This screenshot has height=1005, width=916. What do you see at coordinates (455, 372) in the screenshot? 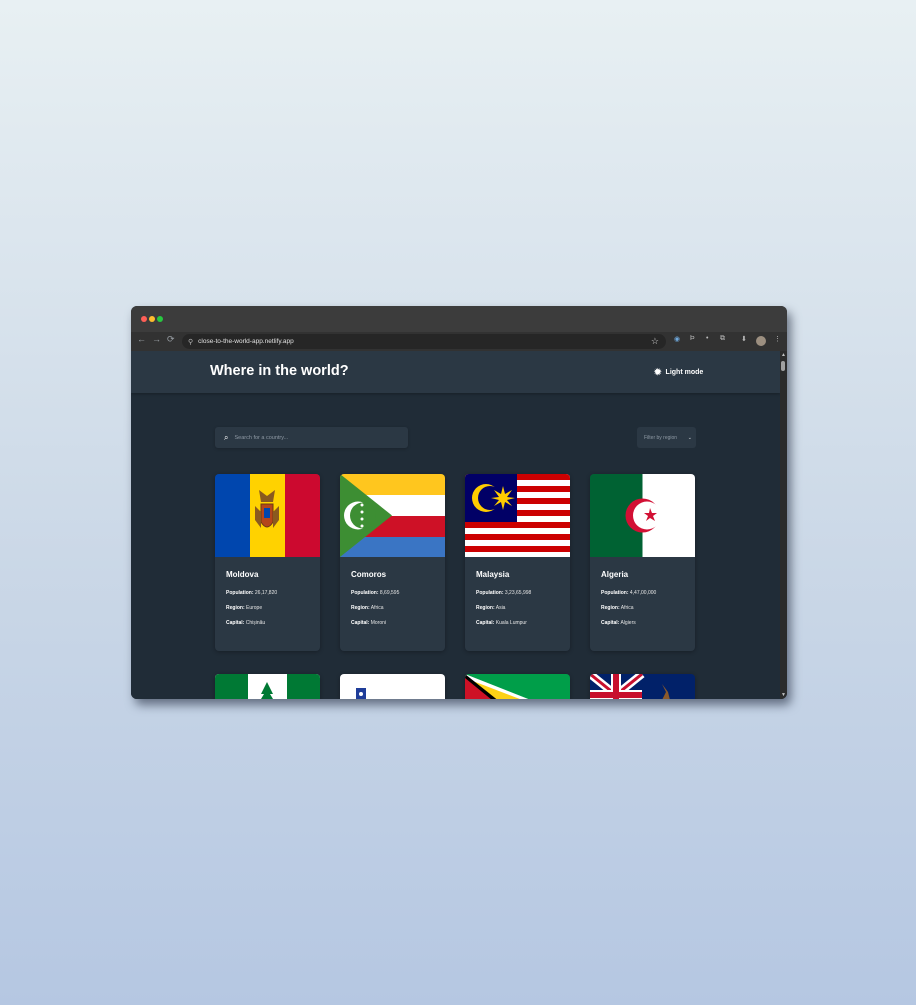
I see `site-header: Where in the world? ✹ Light mode` at bounding box center [455, 372].